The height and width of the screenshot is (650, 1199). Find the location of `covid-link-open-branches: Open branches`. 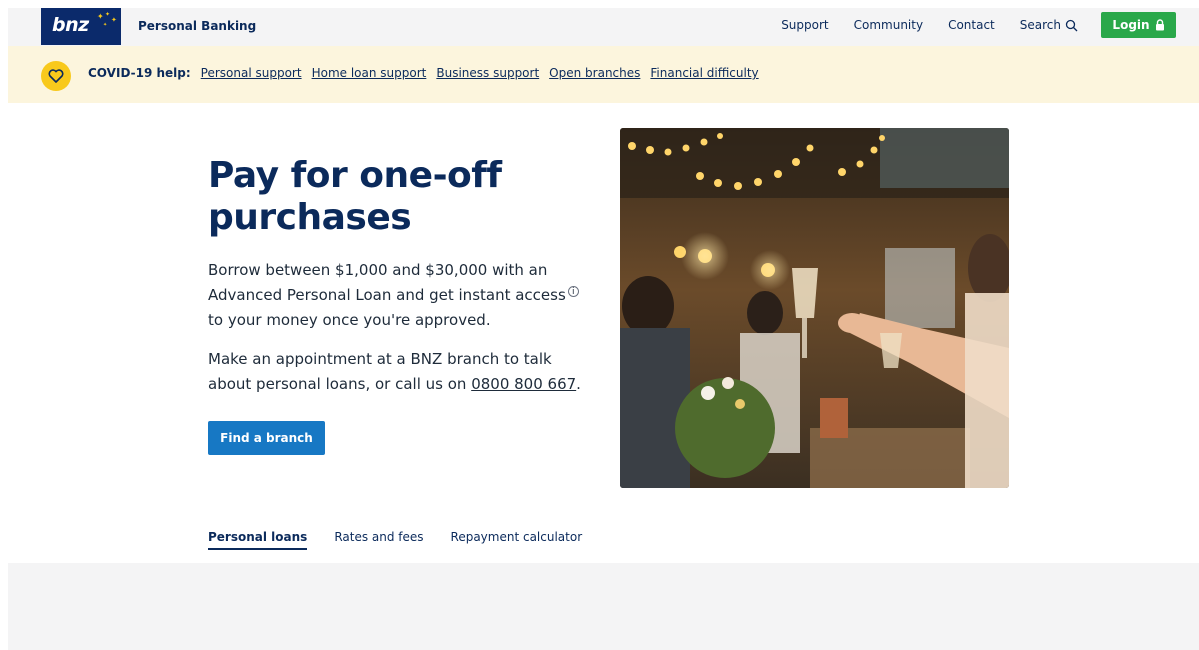

covid-link-open-branches: Open branches is located at coordinates (594, 73).